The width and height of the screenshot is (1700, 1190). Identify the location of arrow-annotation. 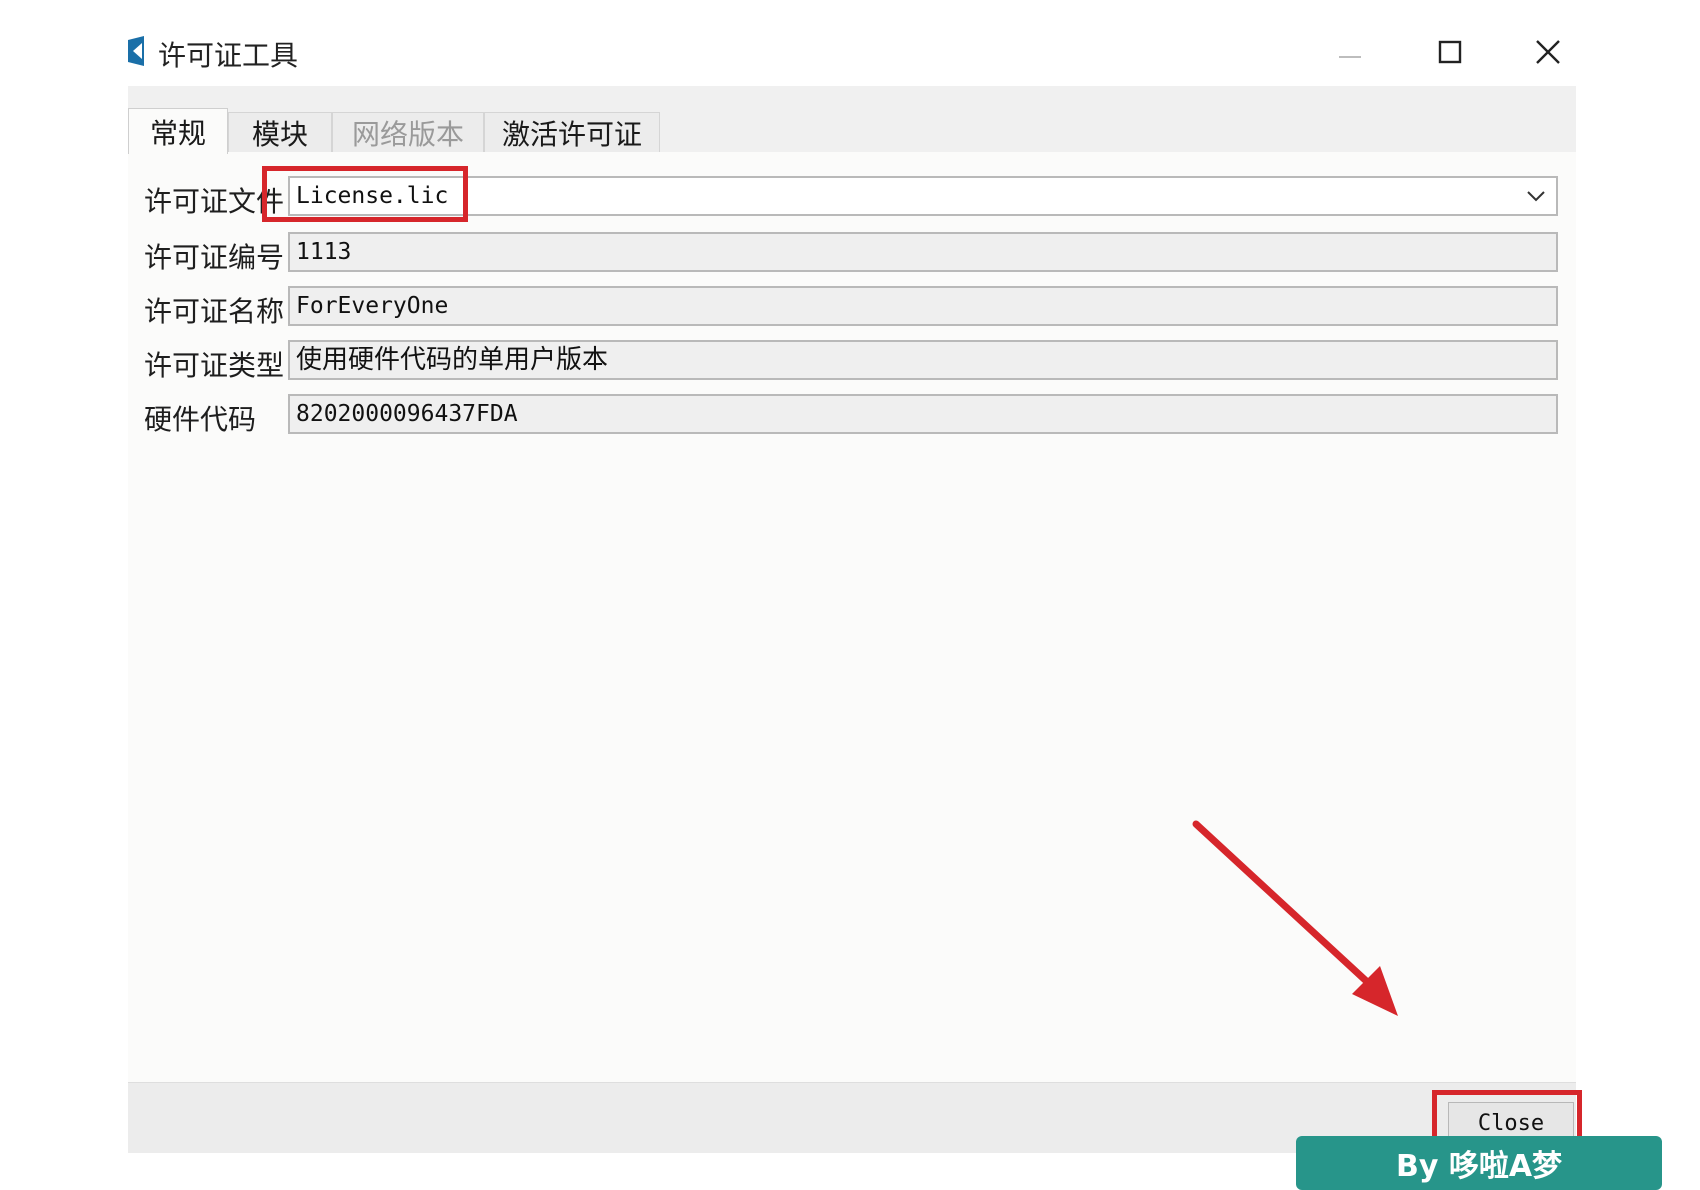
(1295, 918).